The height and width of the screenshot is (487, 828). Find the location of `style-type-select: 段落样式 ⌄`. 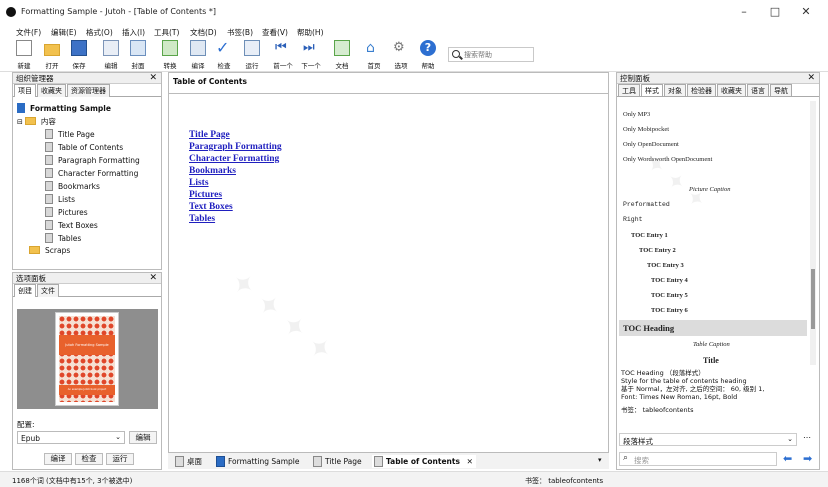

style-type-select: 段落样式 ⌄ is located at coordinates (708, 439).